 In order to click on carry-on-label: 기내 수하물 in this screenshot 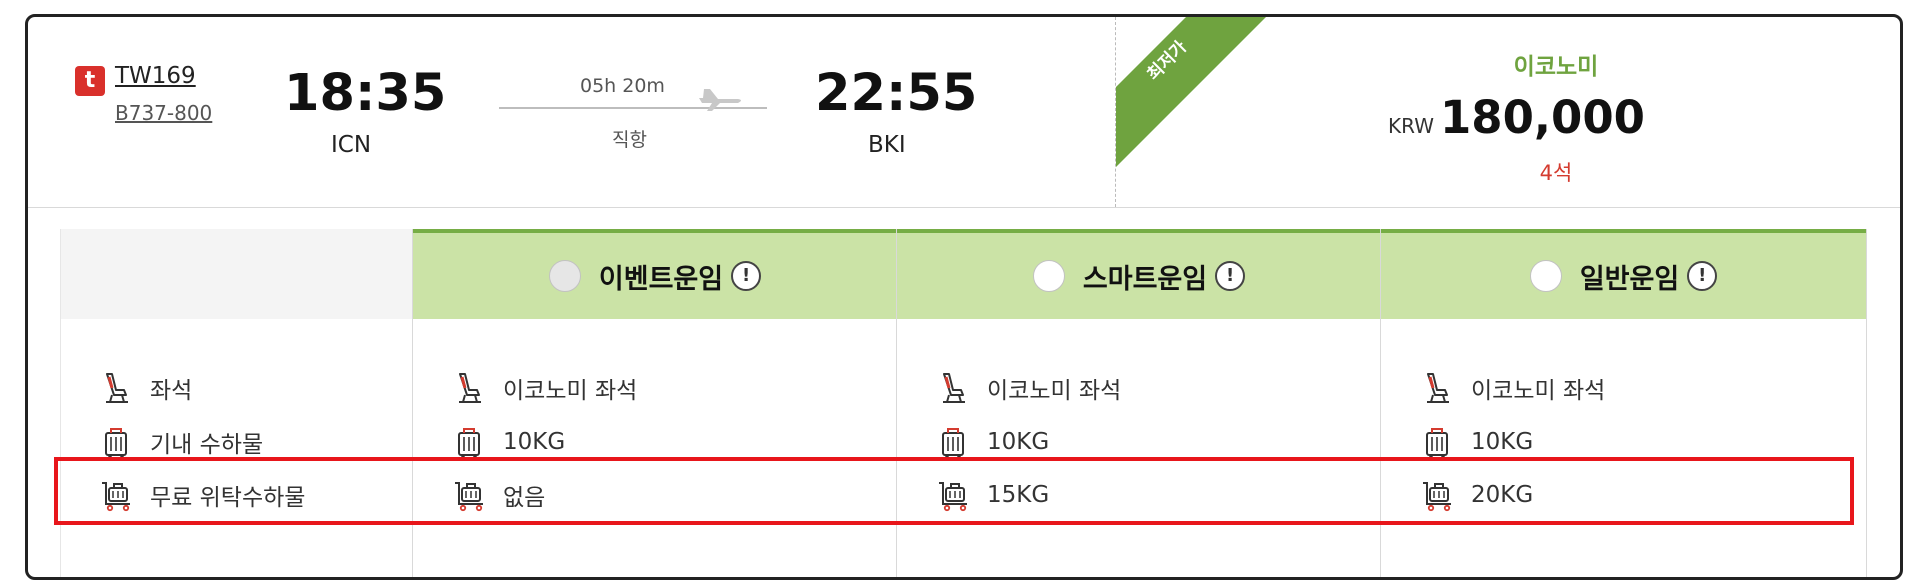, I will do `click(207, 445)`.